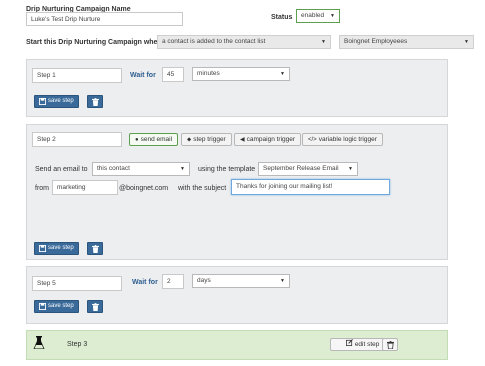 The width and height of the screenshot is (485, 366). I want to click on email-icon: ●, so click(137, 140).